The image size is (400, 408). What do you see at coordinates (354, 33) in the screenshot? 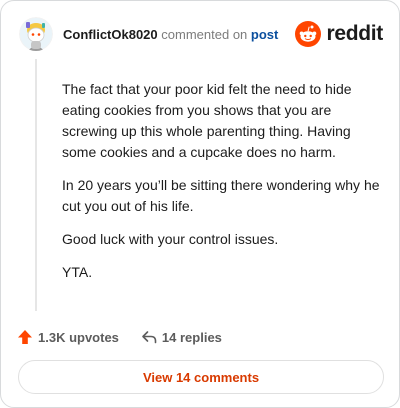
I see `reddit-wordmark: reddit` at bounding box center [354, 33].